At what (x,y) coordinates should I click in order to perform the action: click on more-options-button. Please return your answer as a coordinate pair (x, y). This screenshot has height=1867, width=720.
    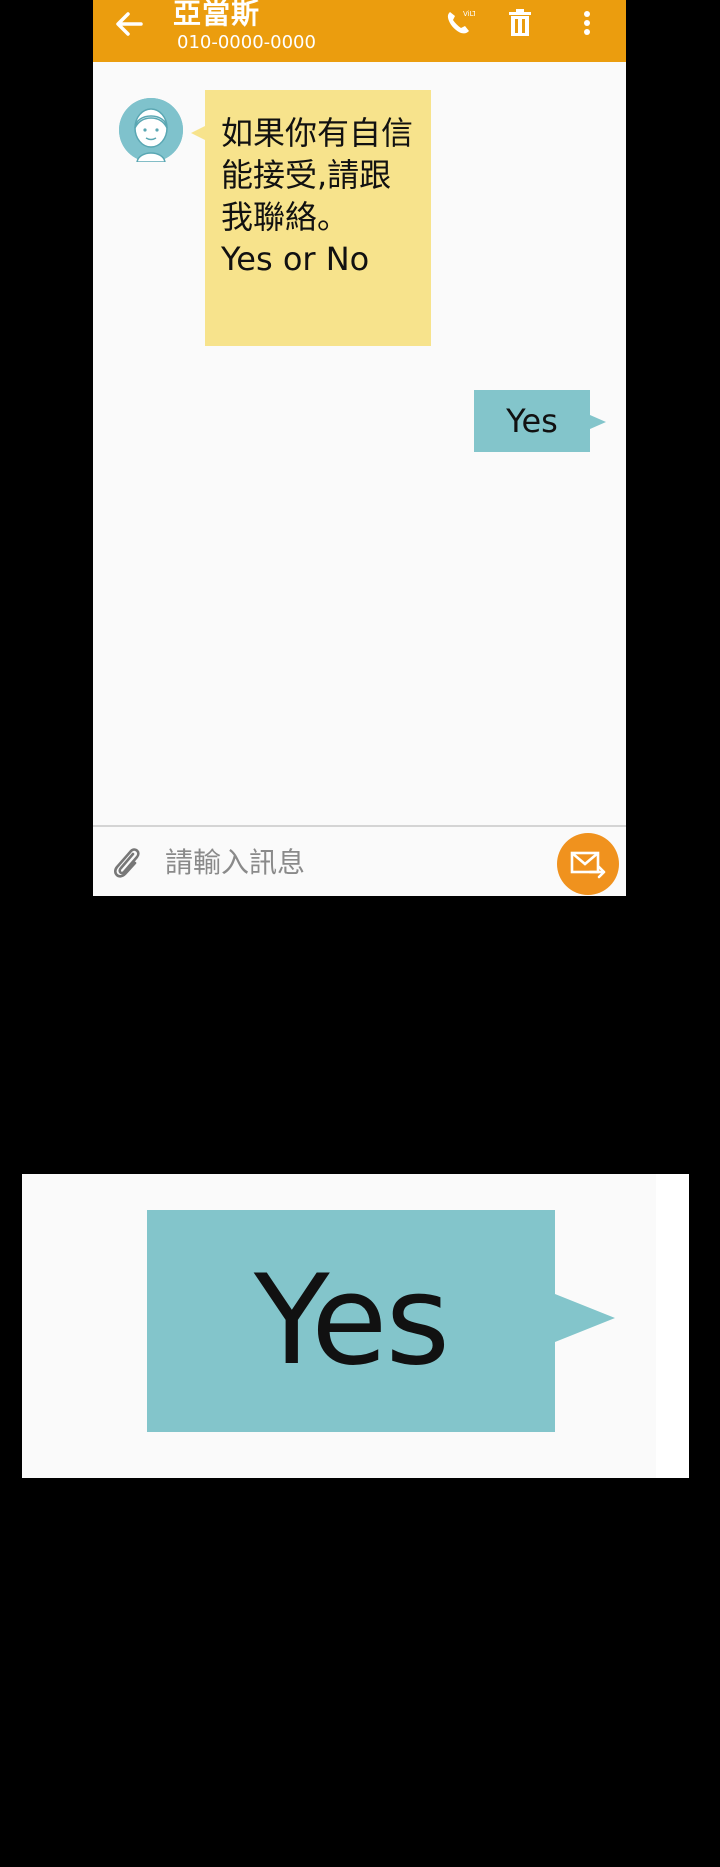
    Looking at the image, I should click on (587, 23).